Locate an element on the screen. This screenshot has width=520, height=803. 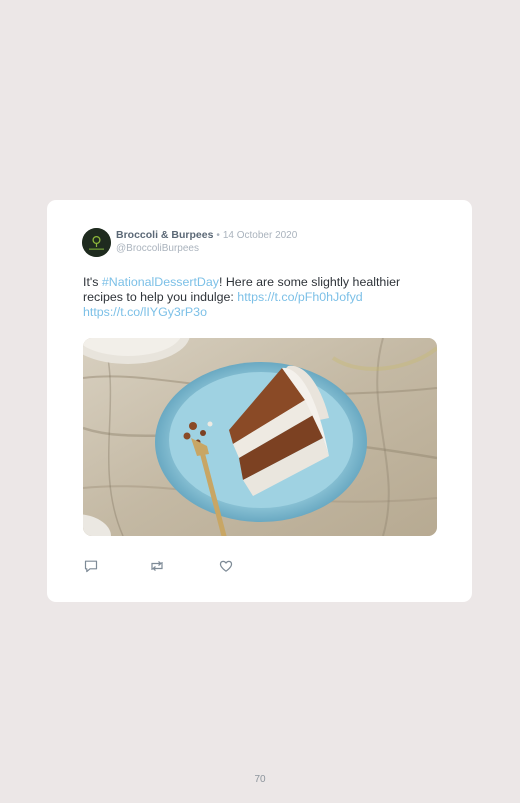
retweet-arrows-icon is located at coordinates (157, 566).